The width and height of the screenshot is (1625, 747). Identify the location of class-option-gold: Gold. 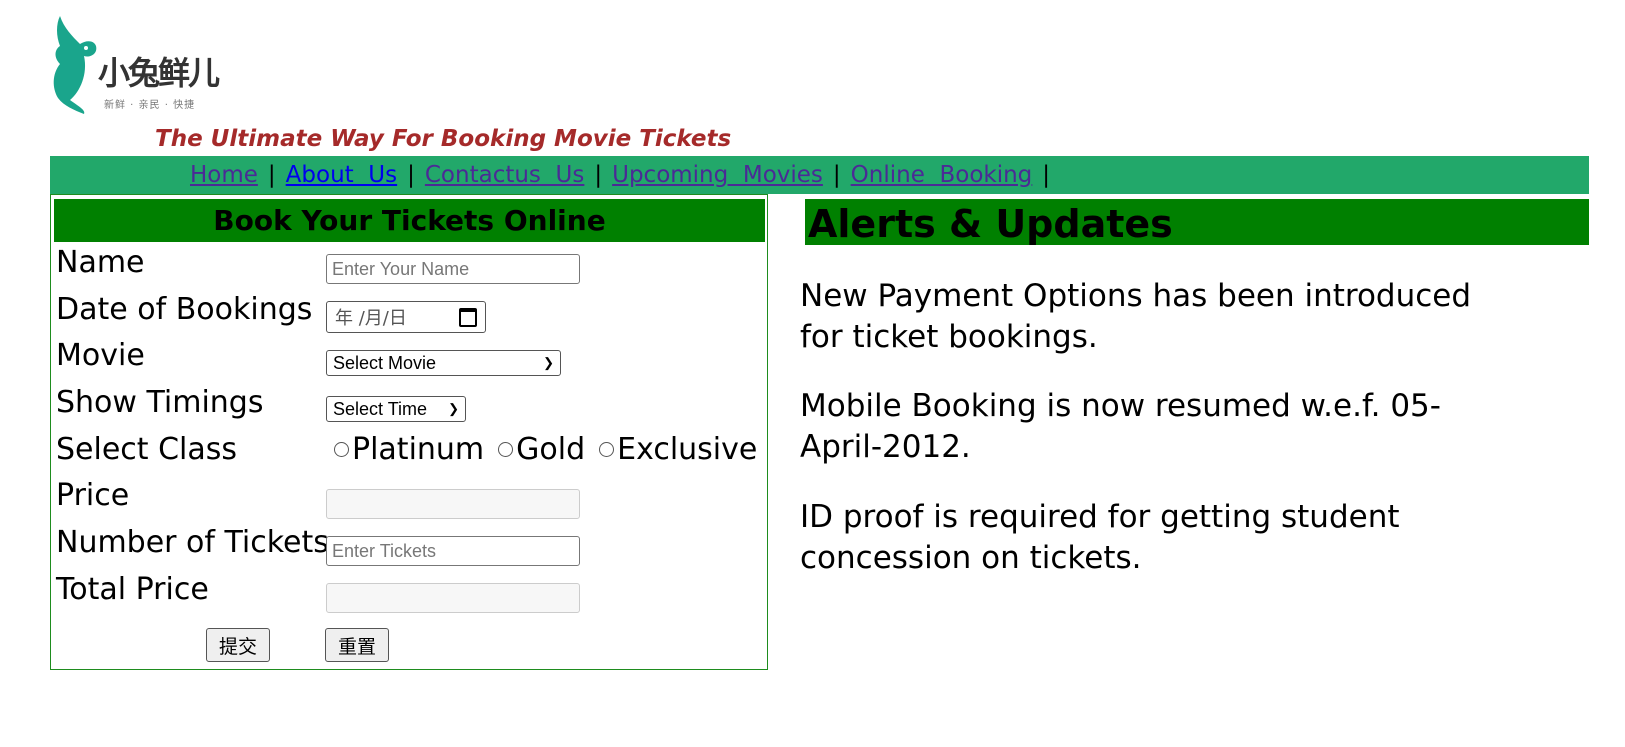
(541, 449).